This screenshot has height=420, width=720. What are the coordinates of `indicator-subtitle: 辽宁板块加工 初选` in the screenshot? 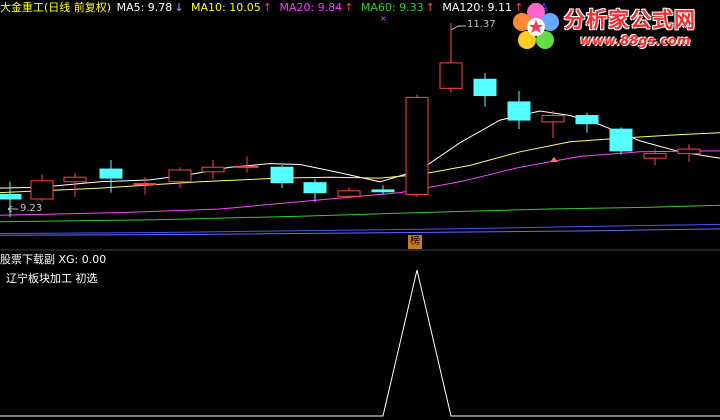 It's located at (52, 278).